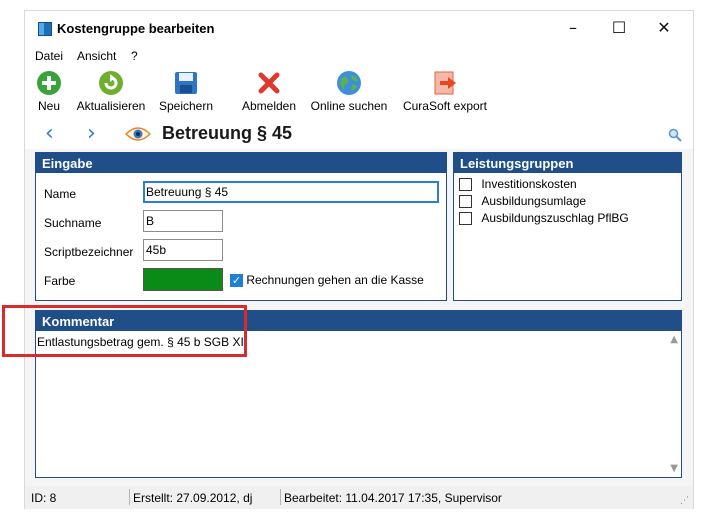 The image size is (715, 521). Describe the element at coordinates (183, 221) in the screenshot. I see `suchname-input: B` at that location.